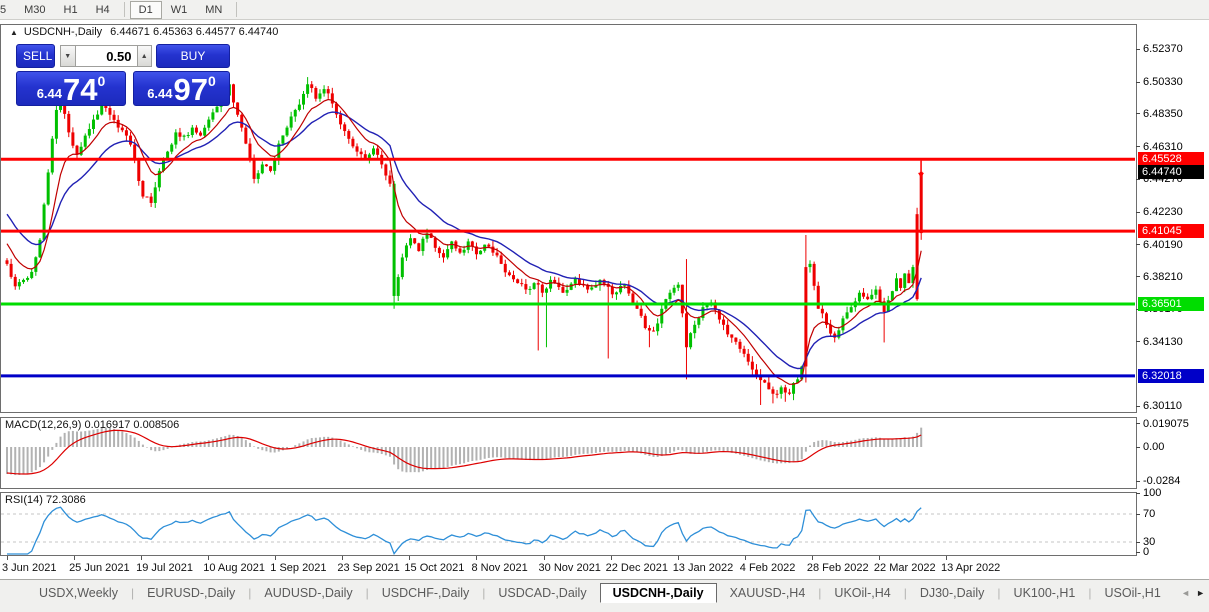  What do you see at coordinates (542, 593) in the screenshot?
I see `tab-usdcad-daily: USDCAD-,Daily` at bounding box center [542, 593].